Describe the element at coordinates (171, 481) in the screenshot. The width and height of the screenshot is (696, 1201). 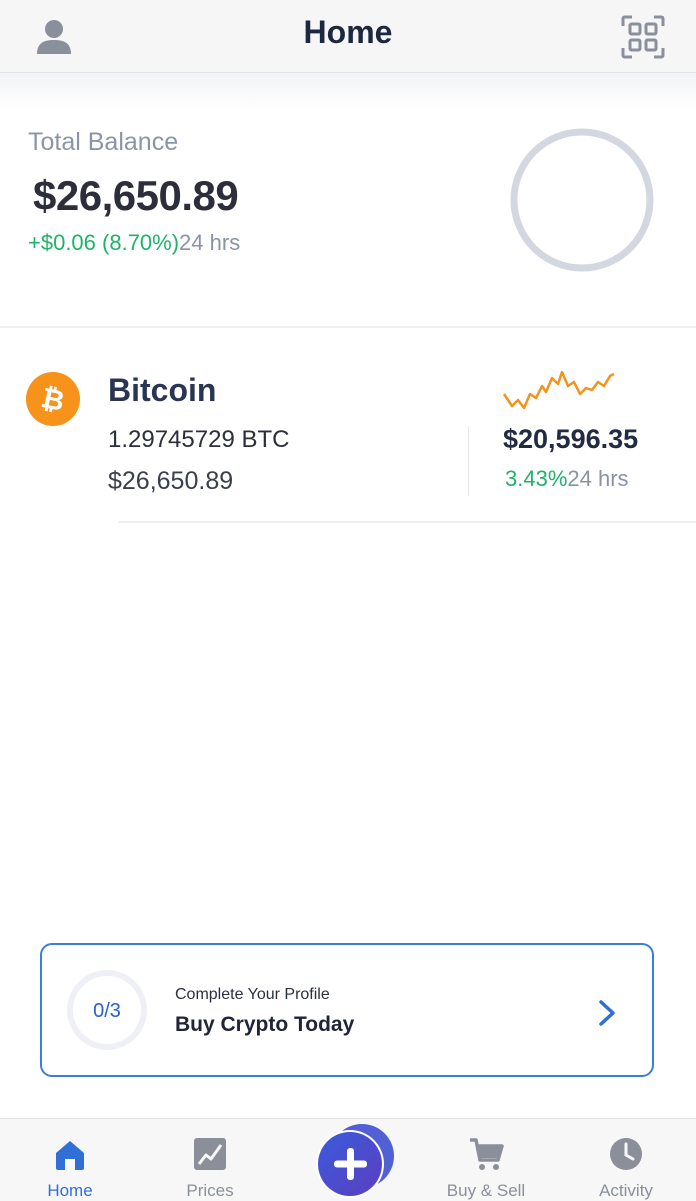
I see `asset-value: $26,650.89` at that location.